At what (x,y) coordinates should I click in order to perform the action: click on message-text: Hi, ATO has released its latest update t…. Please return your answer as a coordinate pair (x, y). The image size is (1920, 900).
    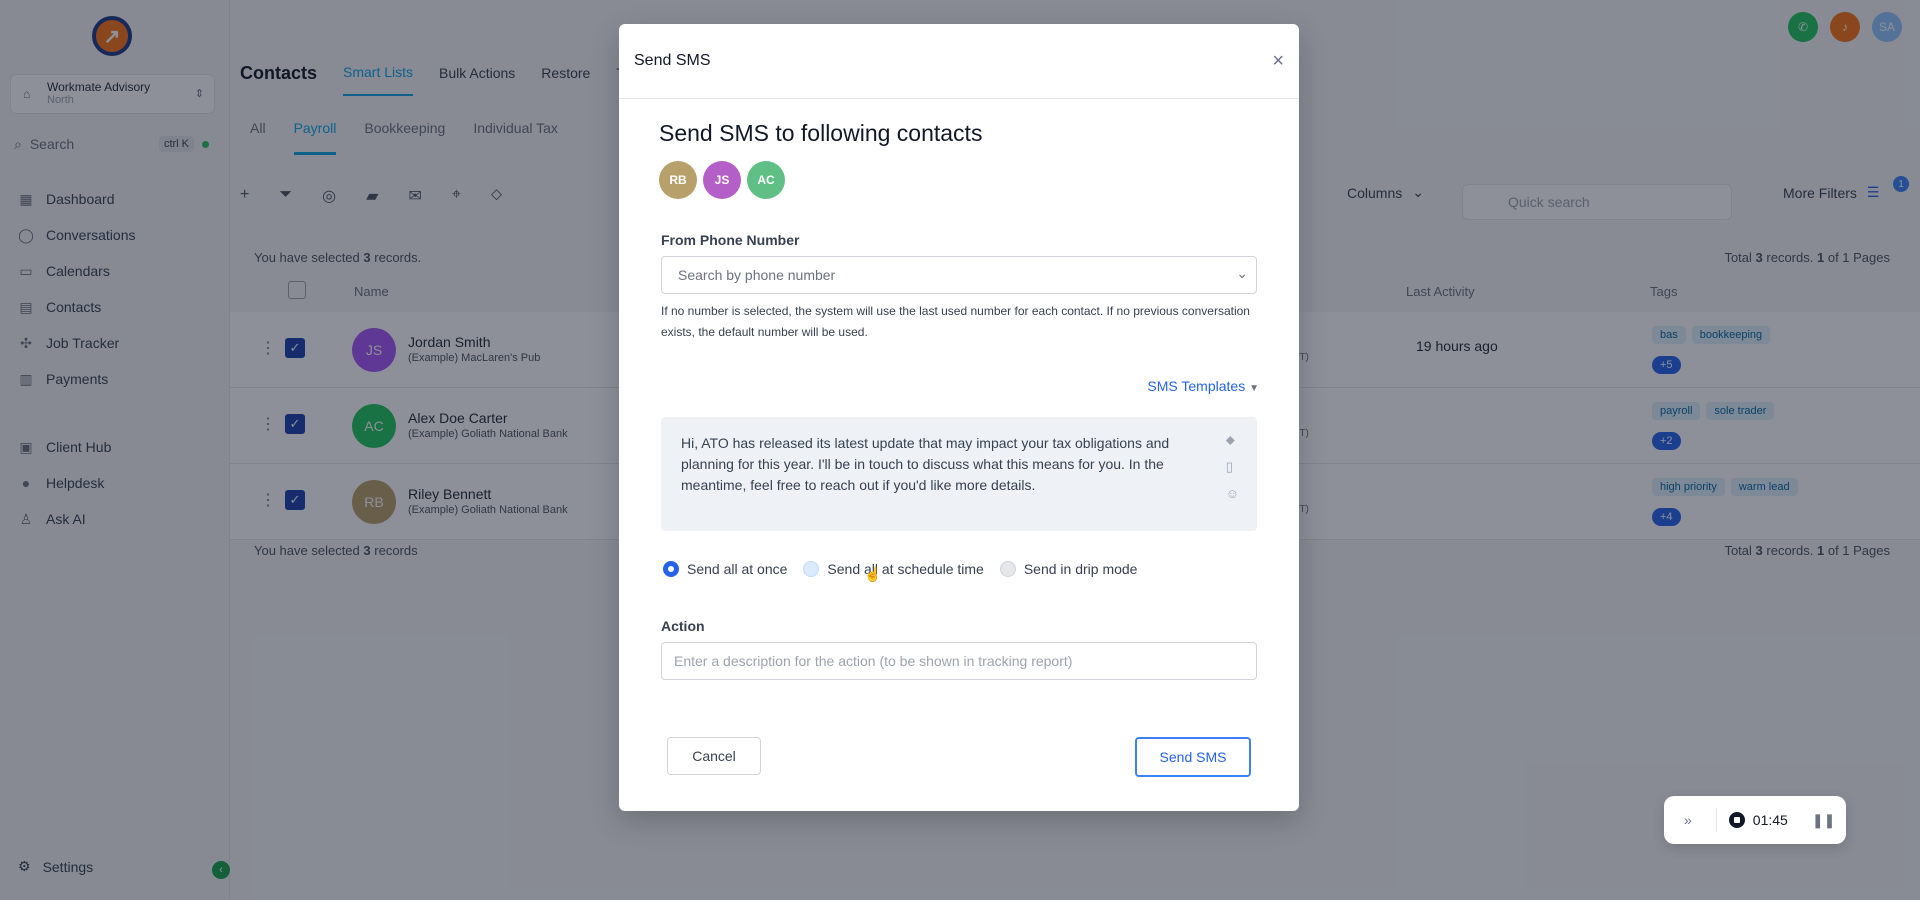
    Looking at the image, I should click on (925, 464).